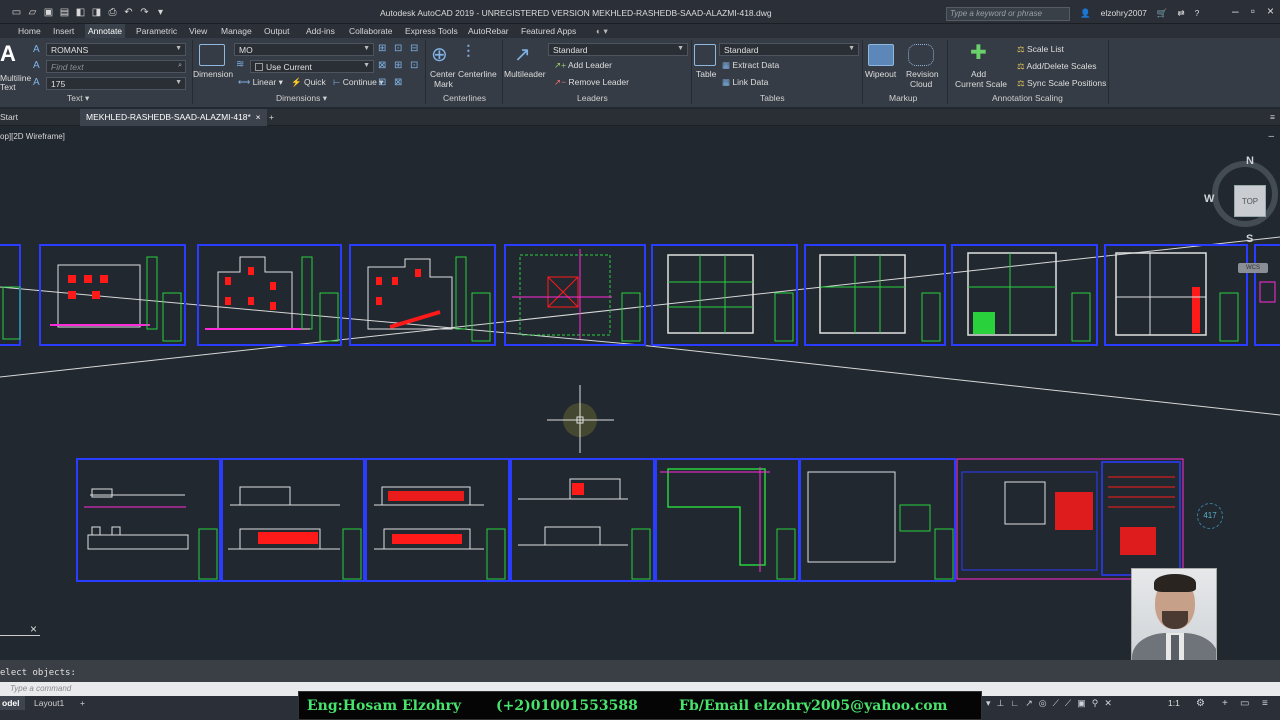  I want to click on new-tab-icon: +, so click(271, 117).